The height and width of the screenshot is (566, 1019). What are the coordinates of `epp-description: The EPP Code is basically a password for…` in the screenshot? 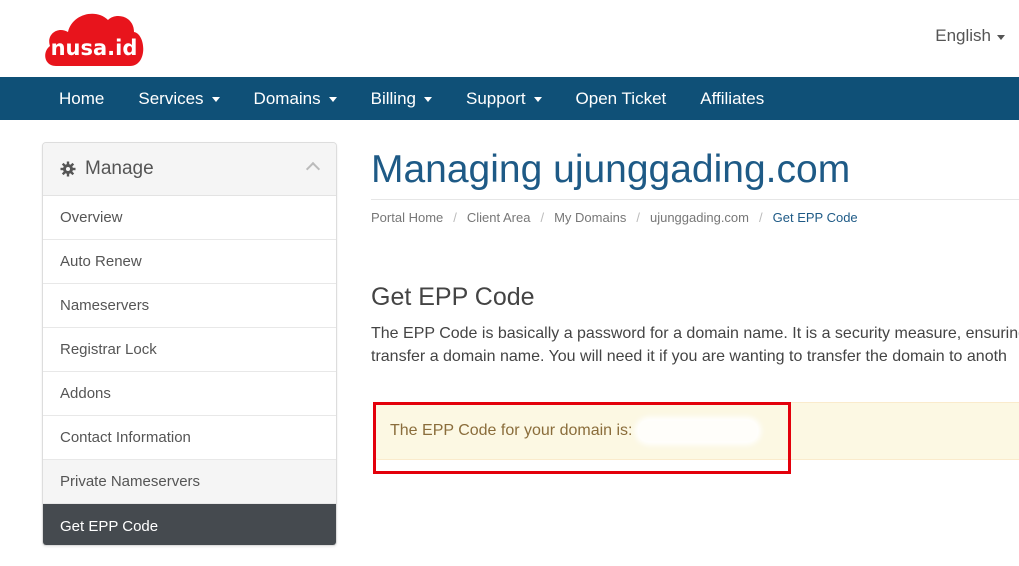 It's located at (695, 345).